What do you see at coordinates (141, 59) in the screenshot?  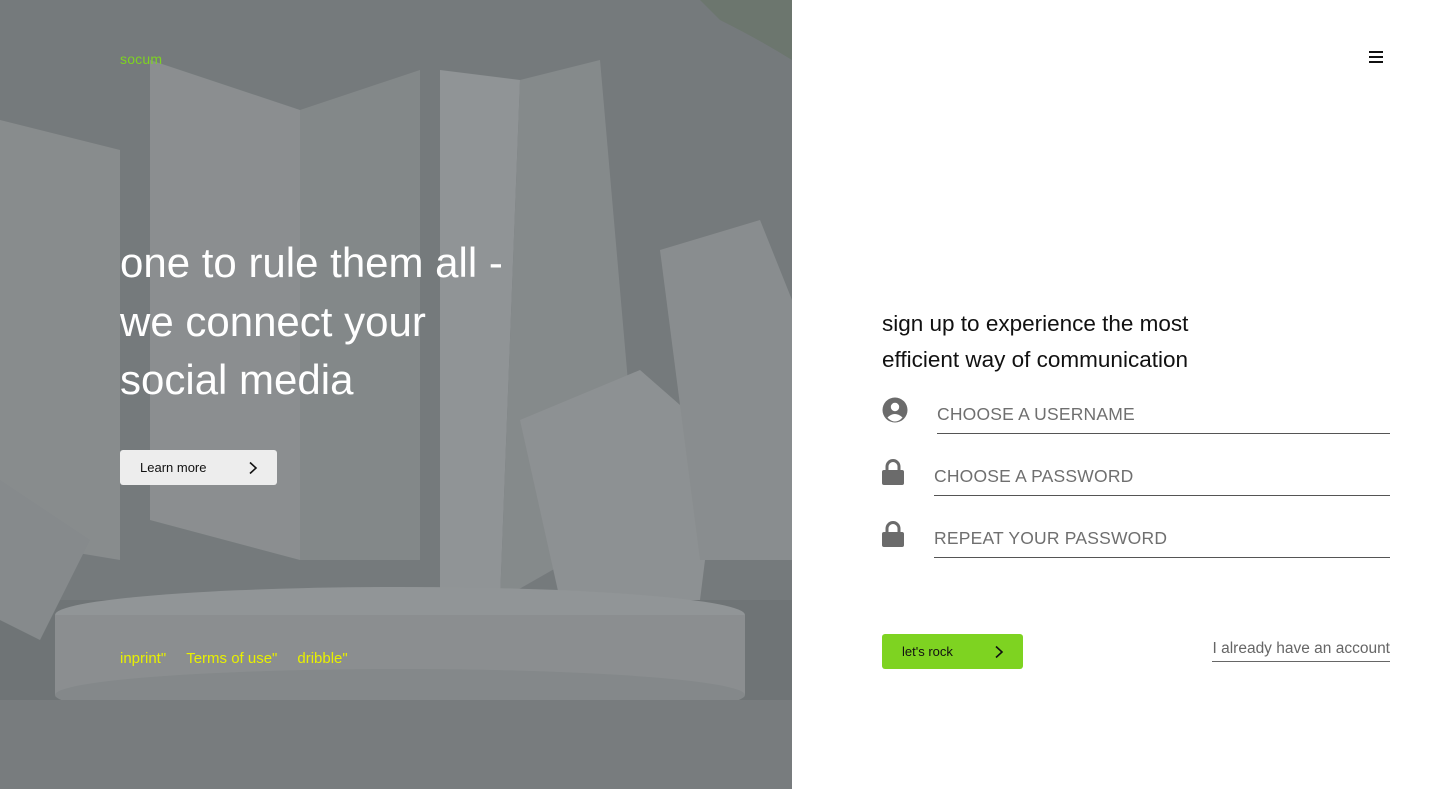 I see `brand-logo: socum` at bounding box center [141, 59].